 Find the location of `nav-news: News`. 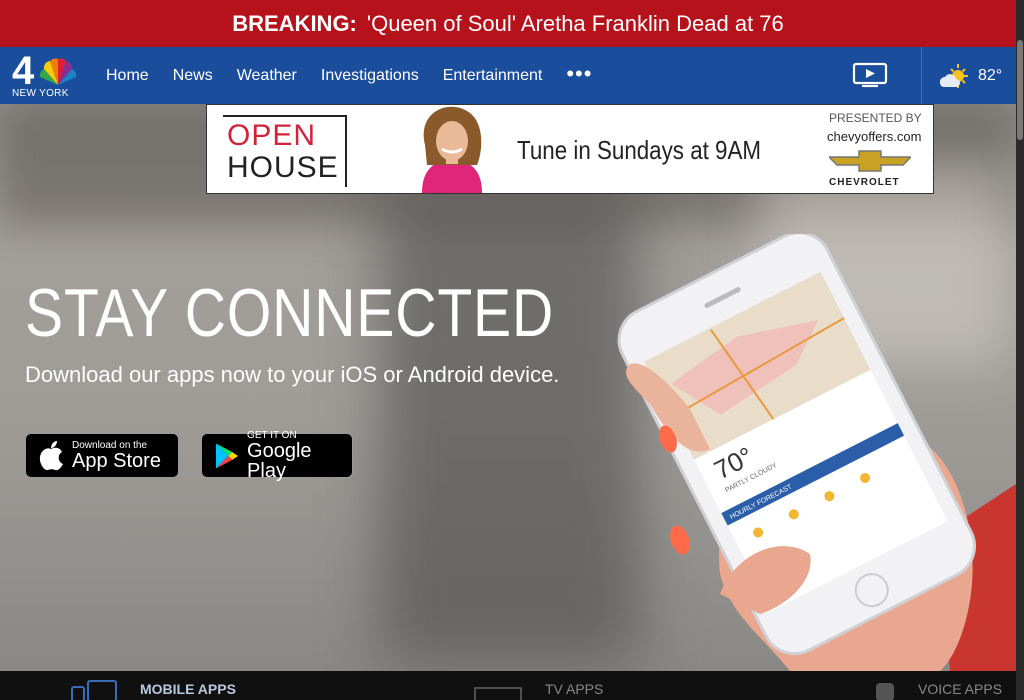

nav-news: News is located at coordinates (193, 76).